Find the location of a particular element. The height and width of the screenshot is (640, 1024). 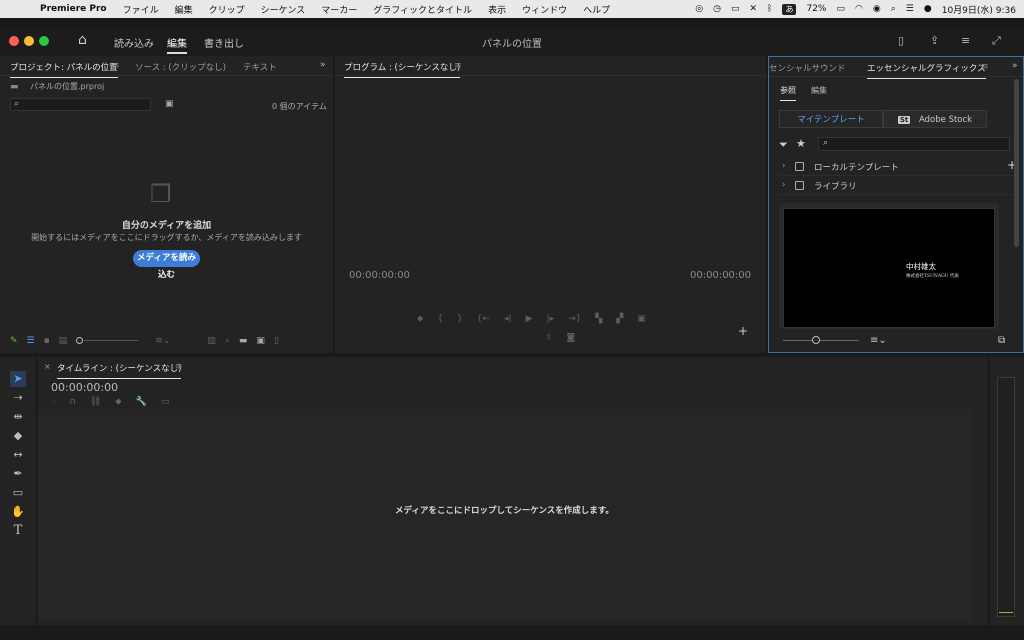

mark-in-icon: { is located at coordinates (440, 319).